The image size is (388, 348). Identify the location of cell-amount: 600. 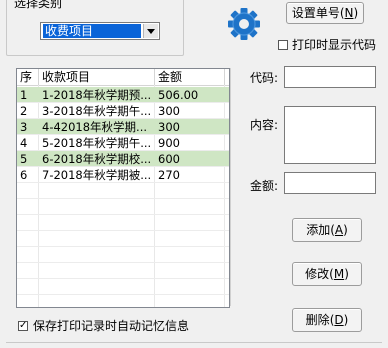
(169, 159).